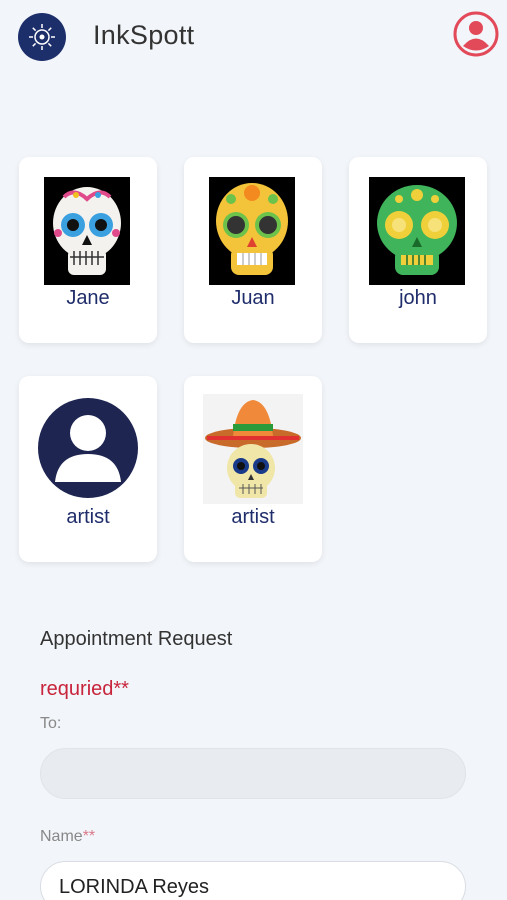  Describe the element at coordinates (89, 836) in the screenshot. I see `required-mark: **` at that location.